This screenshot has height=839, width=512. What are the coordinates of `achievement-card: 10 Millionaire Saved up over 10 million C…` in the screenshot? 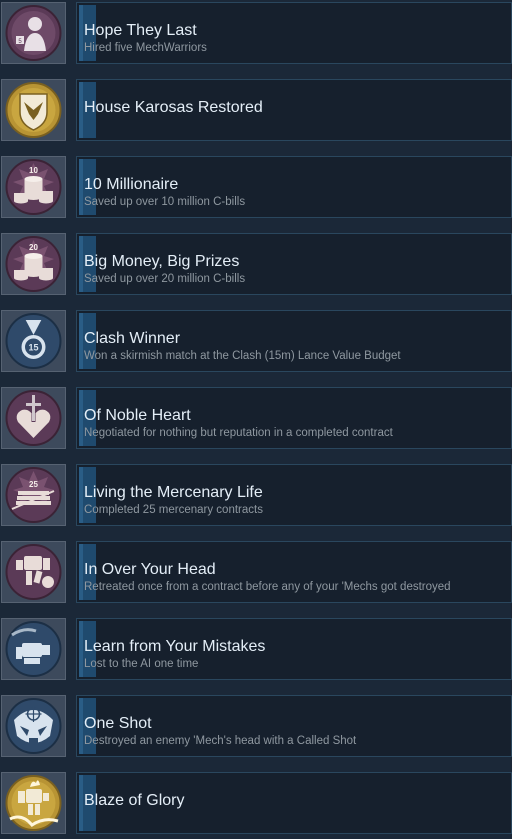 It's located at (294, 187).